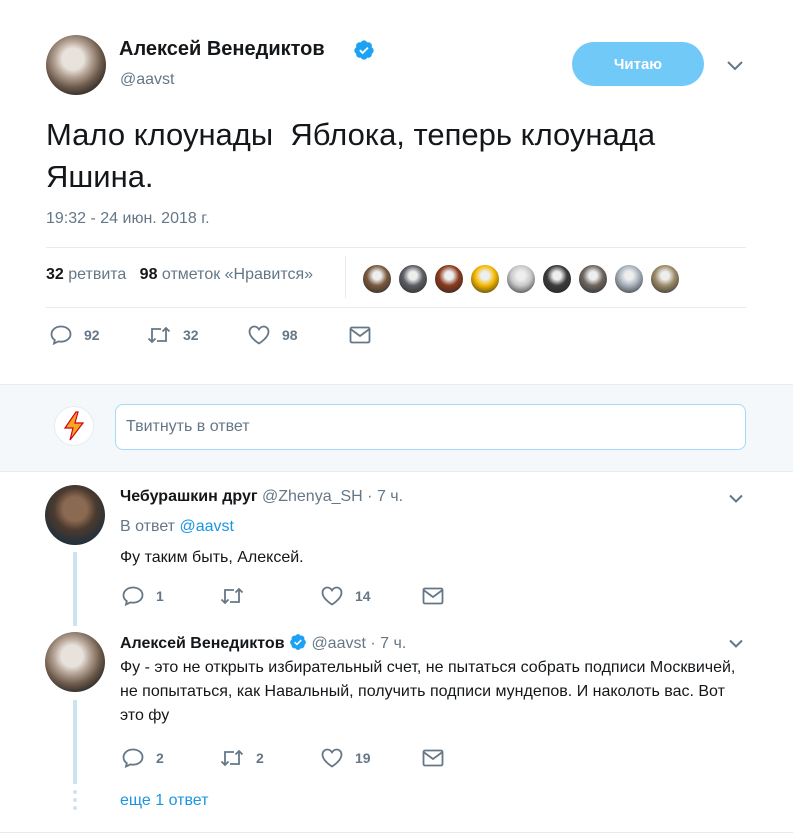 The image size is (793, 840). I want to click on reply-to-handle: @aavst, so click(206, 526).